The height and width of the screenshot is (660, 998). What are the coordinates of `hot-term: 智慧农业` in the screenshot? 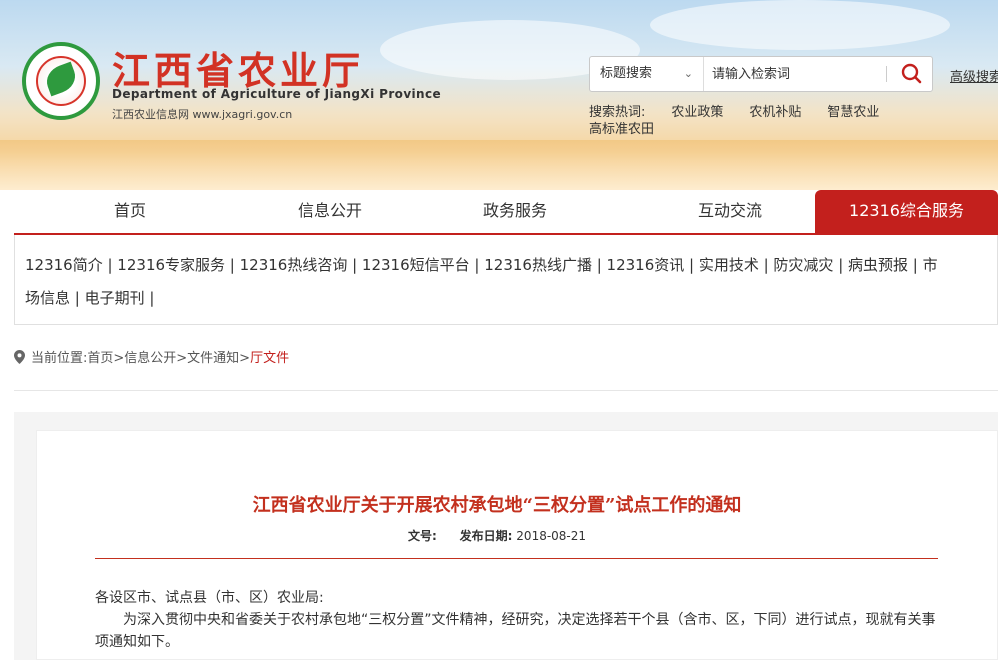 It's located at (853, 112).